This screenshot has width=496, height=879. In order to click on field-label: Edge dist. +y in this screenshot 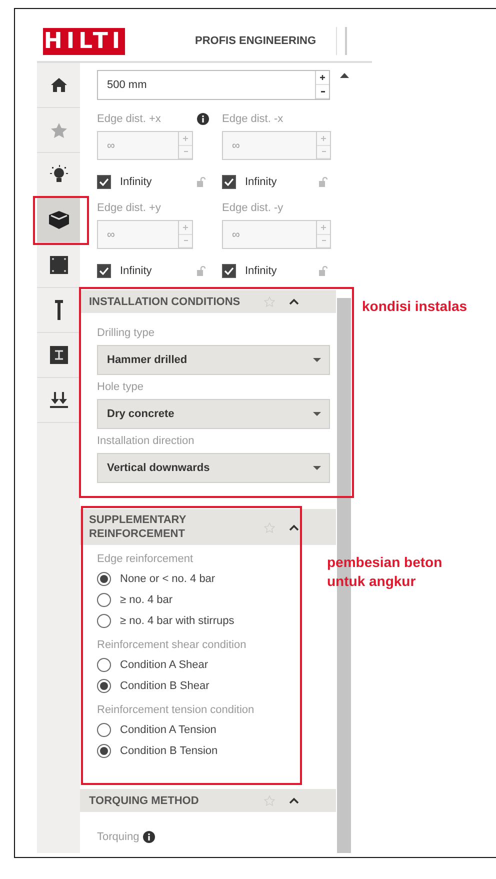, I will do `click(129, 208)`.